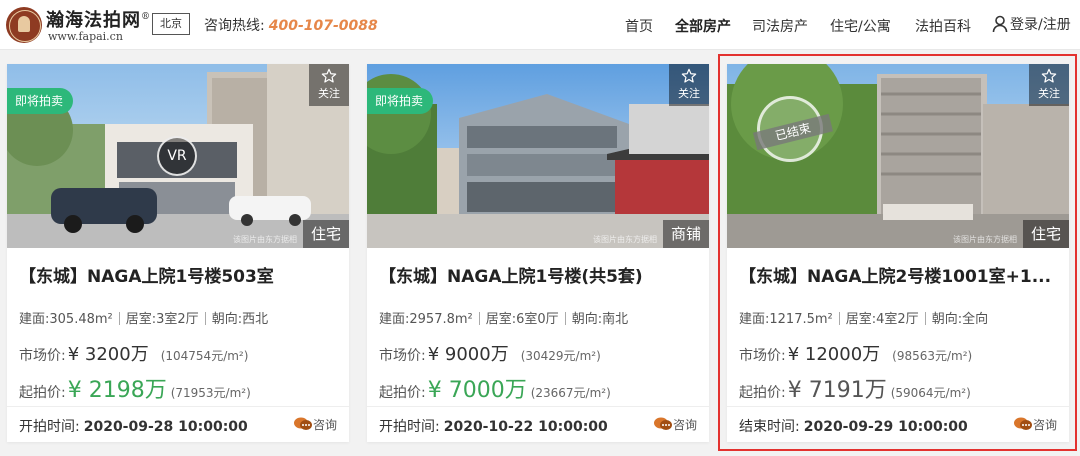  What do you see at coordinates (769, 427) in the screenshot?
I see `auction-time-label: 结束时间:` at bounding box center [769, 427].